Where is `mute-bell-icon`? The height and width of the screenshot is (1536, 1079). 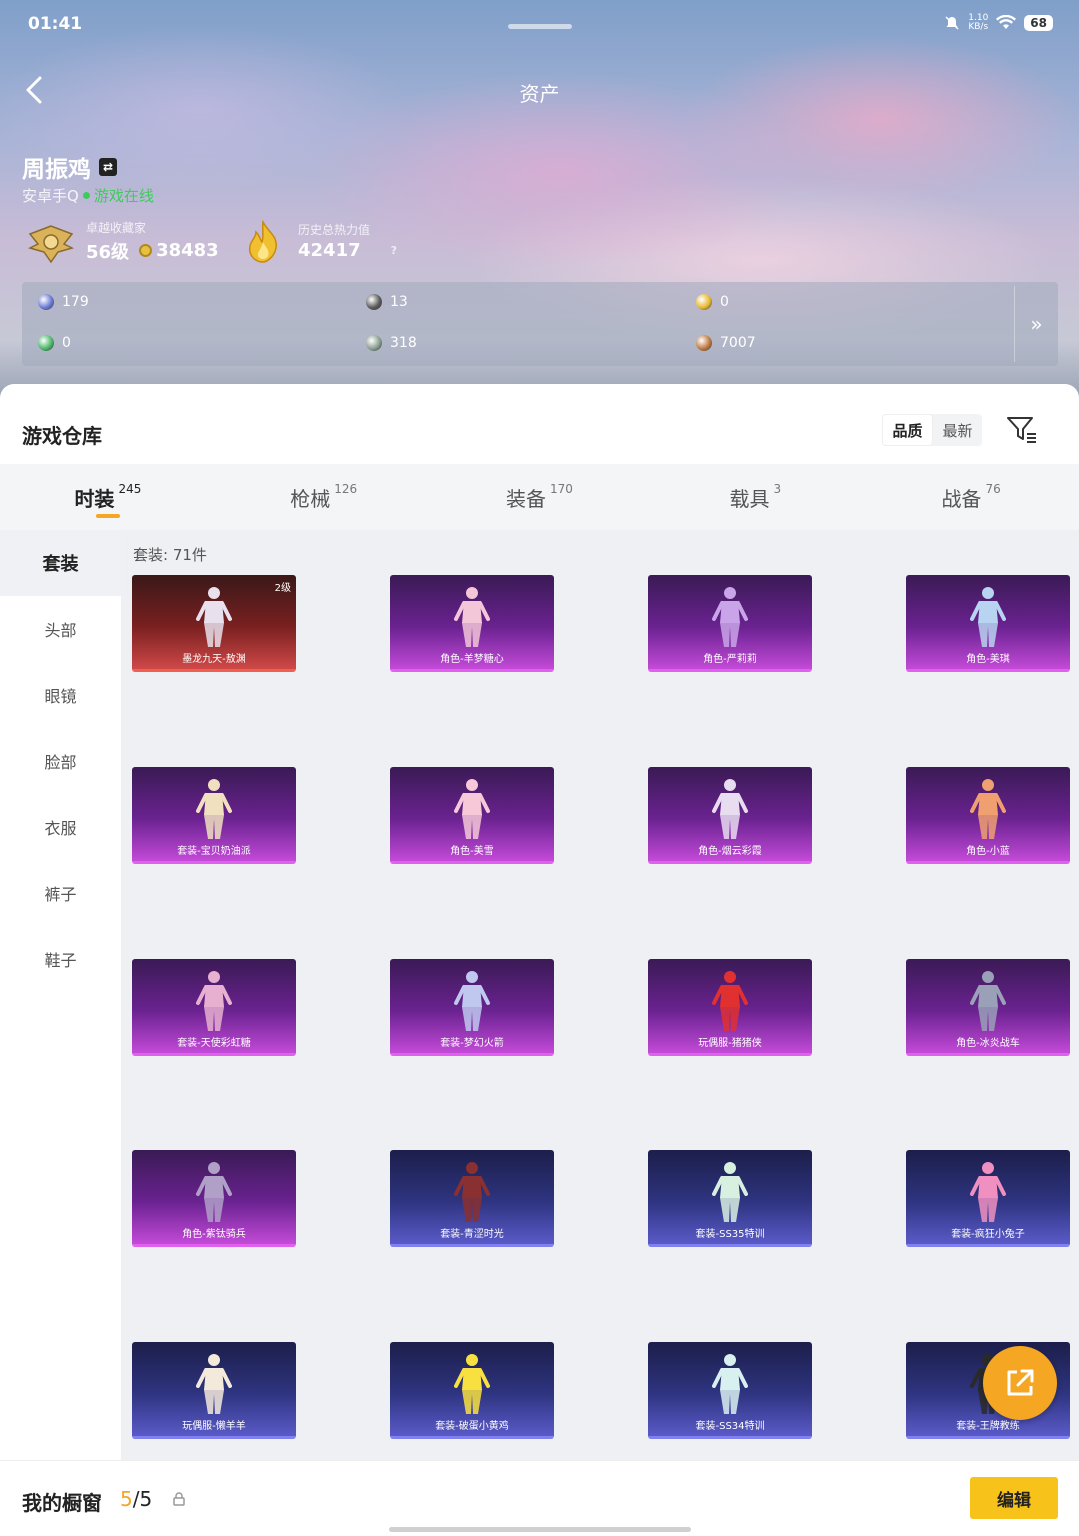
mute-bell-icon is located at coordinates (952, 23).